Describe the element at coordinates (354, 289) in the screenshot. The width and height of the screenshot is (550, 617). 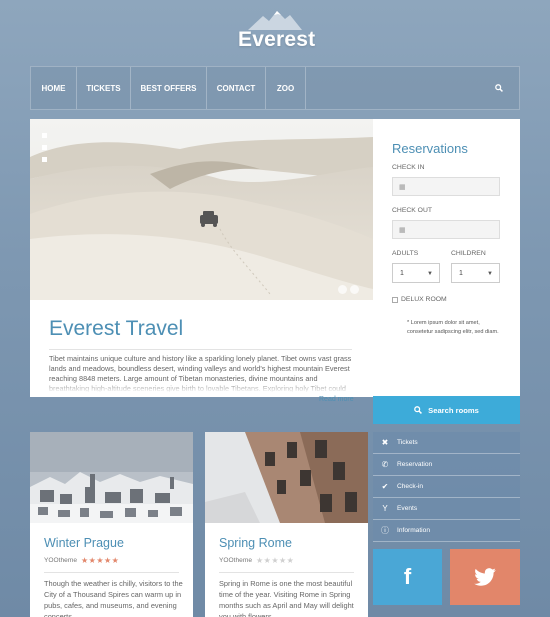
I see `next-slide-button` at that location.